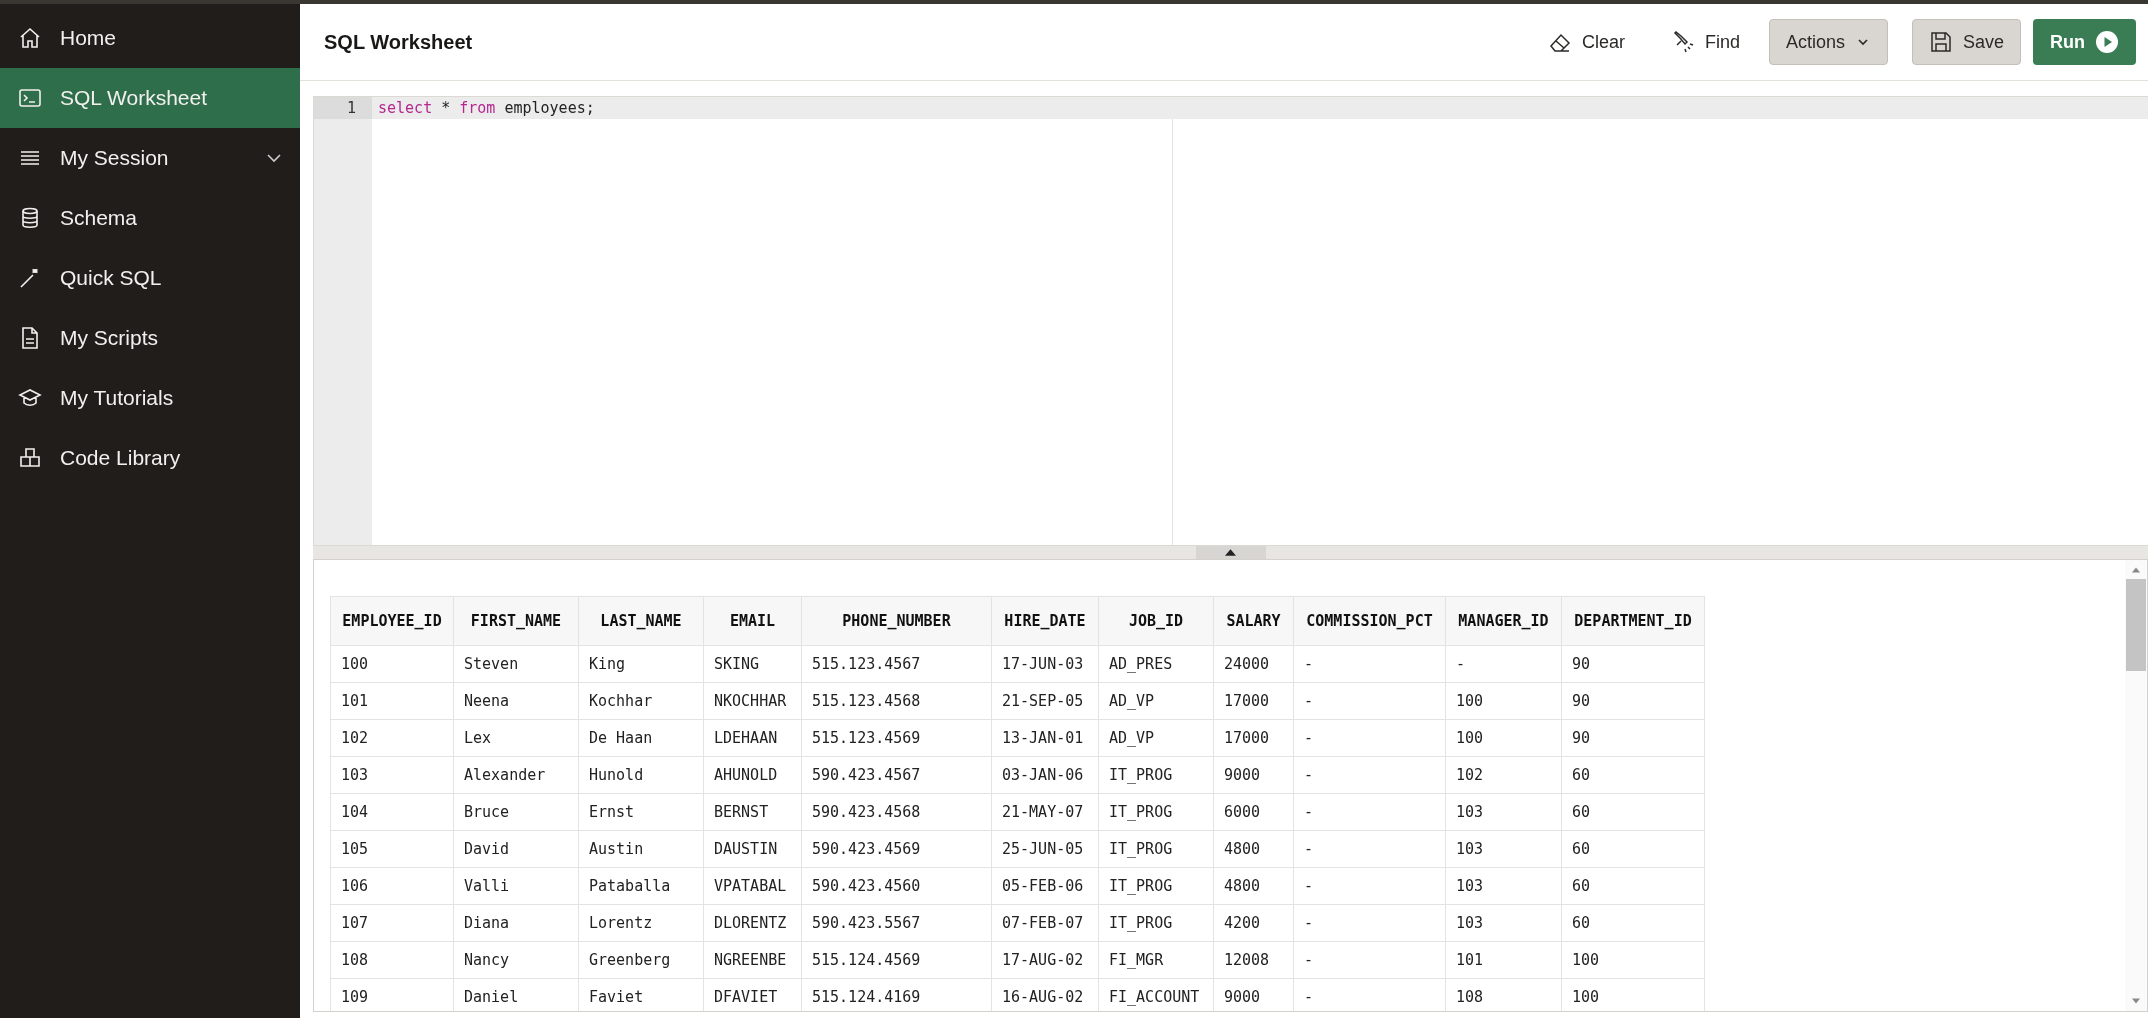  What do you see at coordinates (1586, 42) in the screenshot?
I see `toolbar-button: Clear` at bounding box center [1586, 42].